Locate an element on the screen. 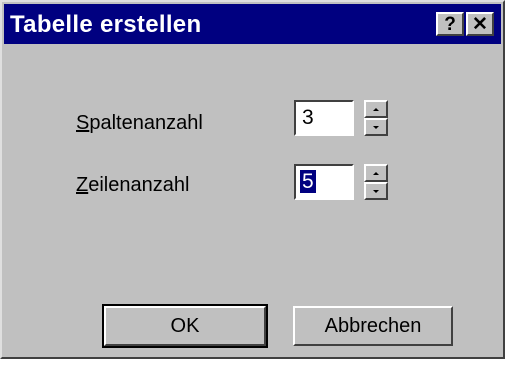 Image resolution: width=505 pixels, height=379 pixels. question-mark-icon: ? is located at coordinates (450, 24).